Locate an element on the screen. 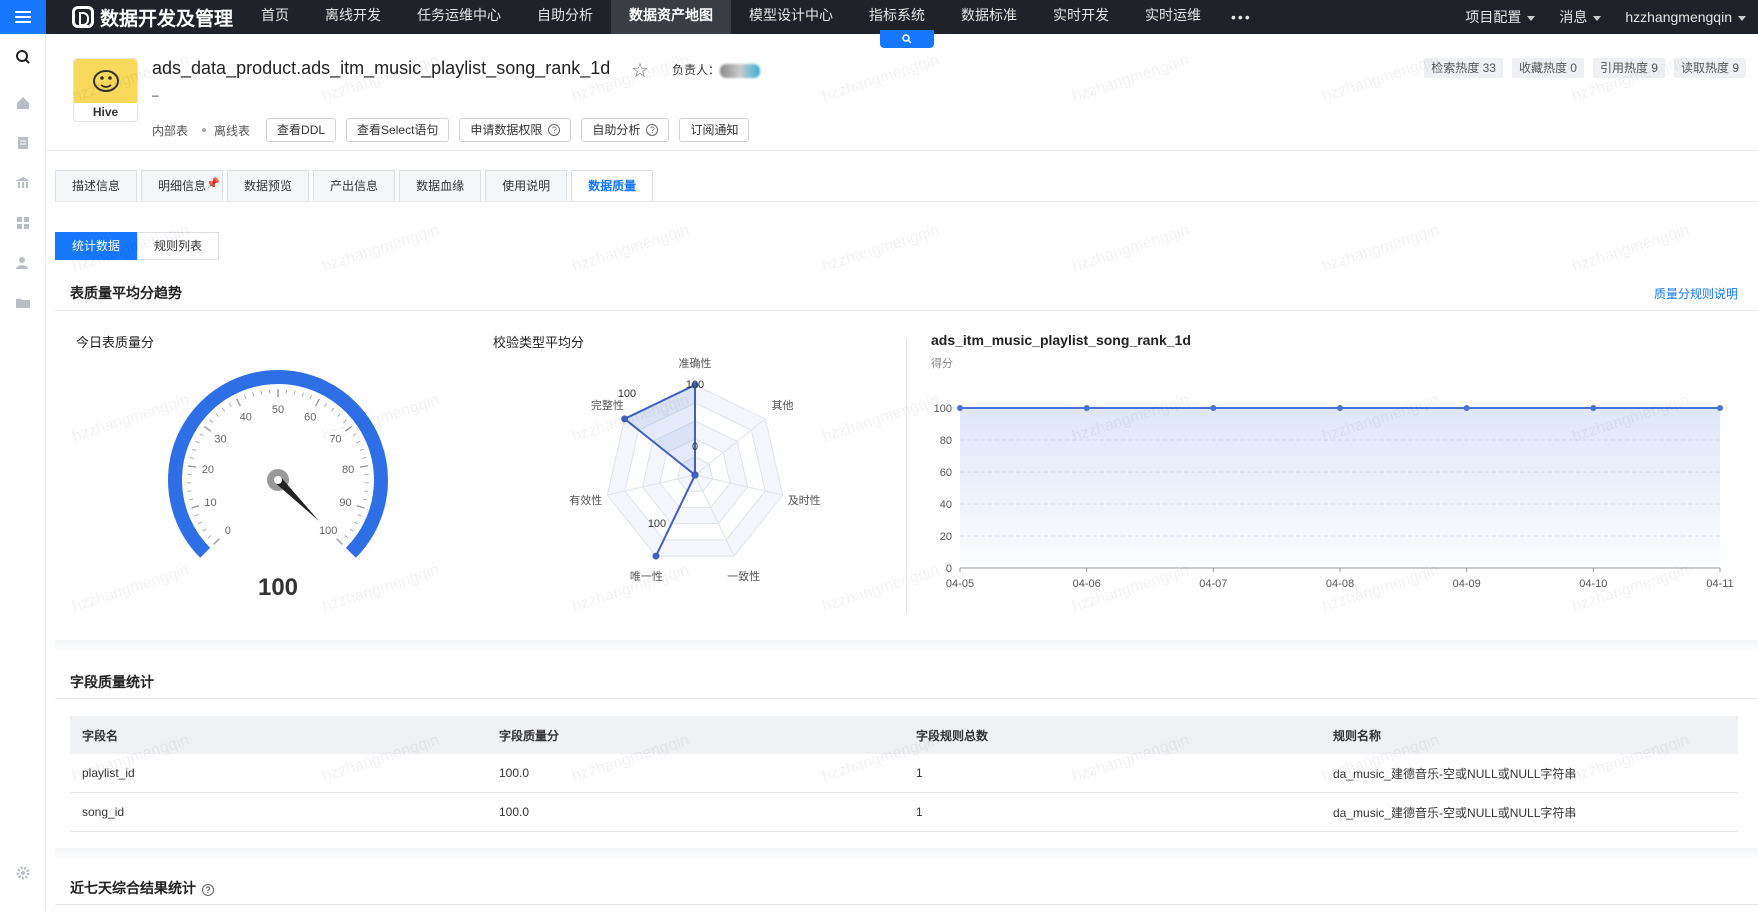 The height and width of the screenshot is (911, 1758). app-title: 数据开发及管理 is located at coordinates (167, 19).